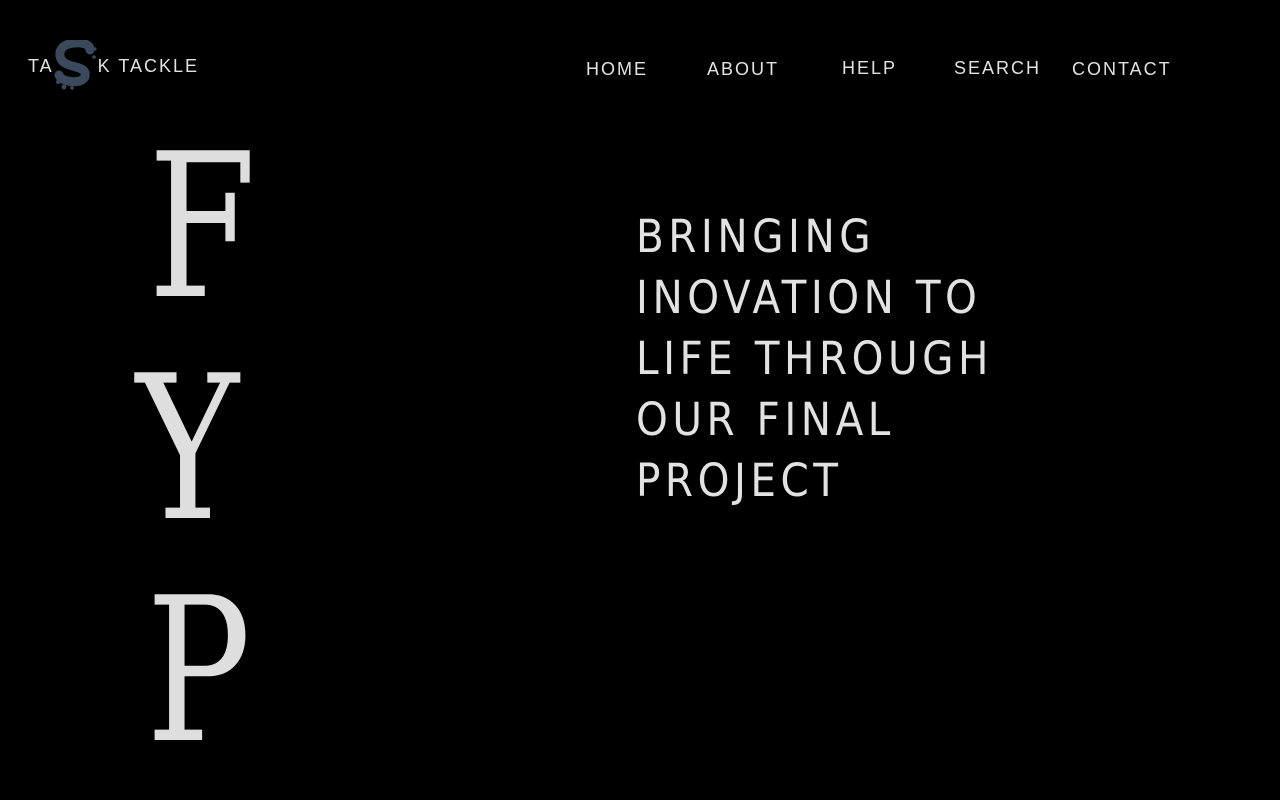 The height and width of the screenshot is (800, 1280). Describe the element at coordinates (1122, 69) in the screenshot. I see `nav-link-contact: CONTACT` at that location.